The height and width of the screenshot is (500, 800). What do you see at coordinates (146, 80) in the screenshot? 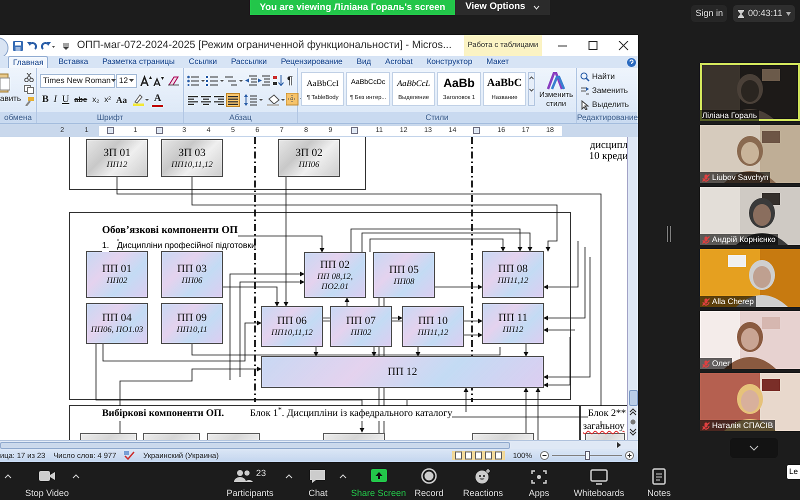
I see `grow-font-icon` at bounding box center [146, 80].